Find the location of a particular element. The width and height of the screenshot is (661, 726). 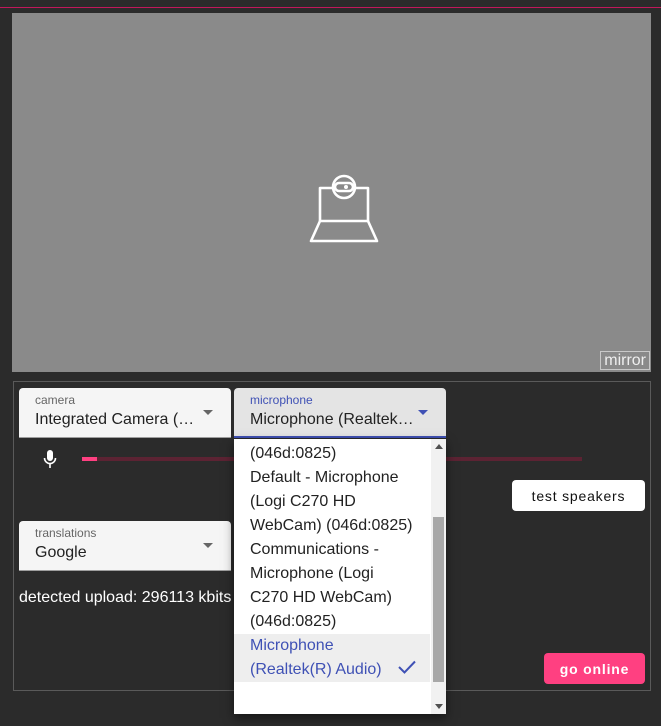

upload-status-text: detected upload: 296113 kbits is located at coordinates (125, 597).